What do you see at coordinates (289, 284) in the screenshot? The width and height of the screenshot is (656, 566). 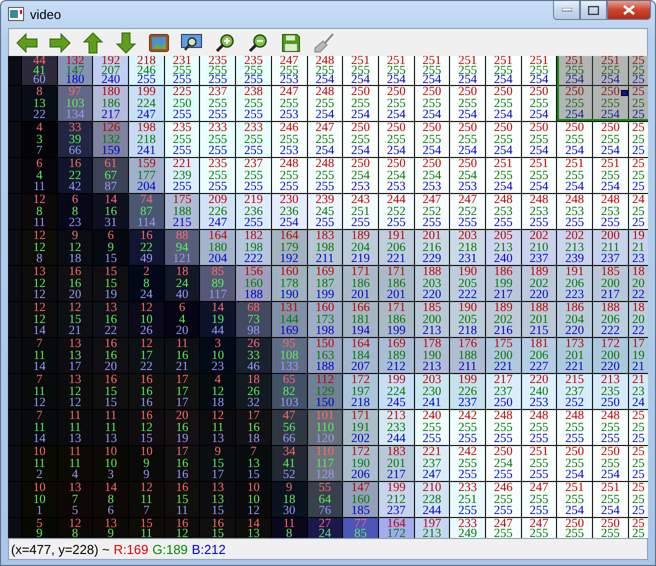 I see `pixel-value: 178` at bounding box center [289, 284].